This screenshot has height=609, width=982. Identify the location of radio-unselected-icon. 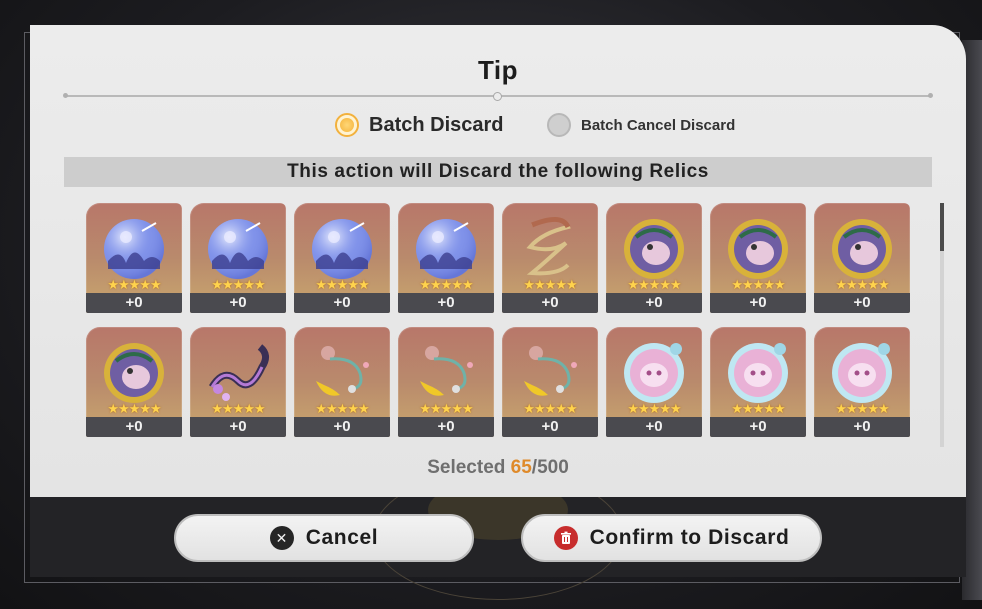
(559, 125).